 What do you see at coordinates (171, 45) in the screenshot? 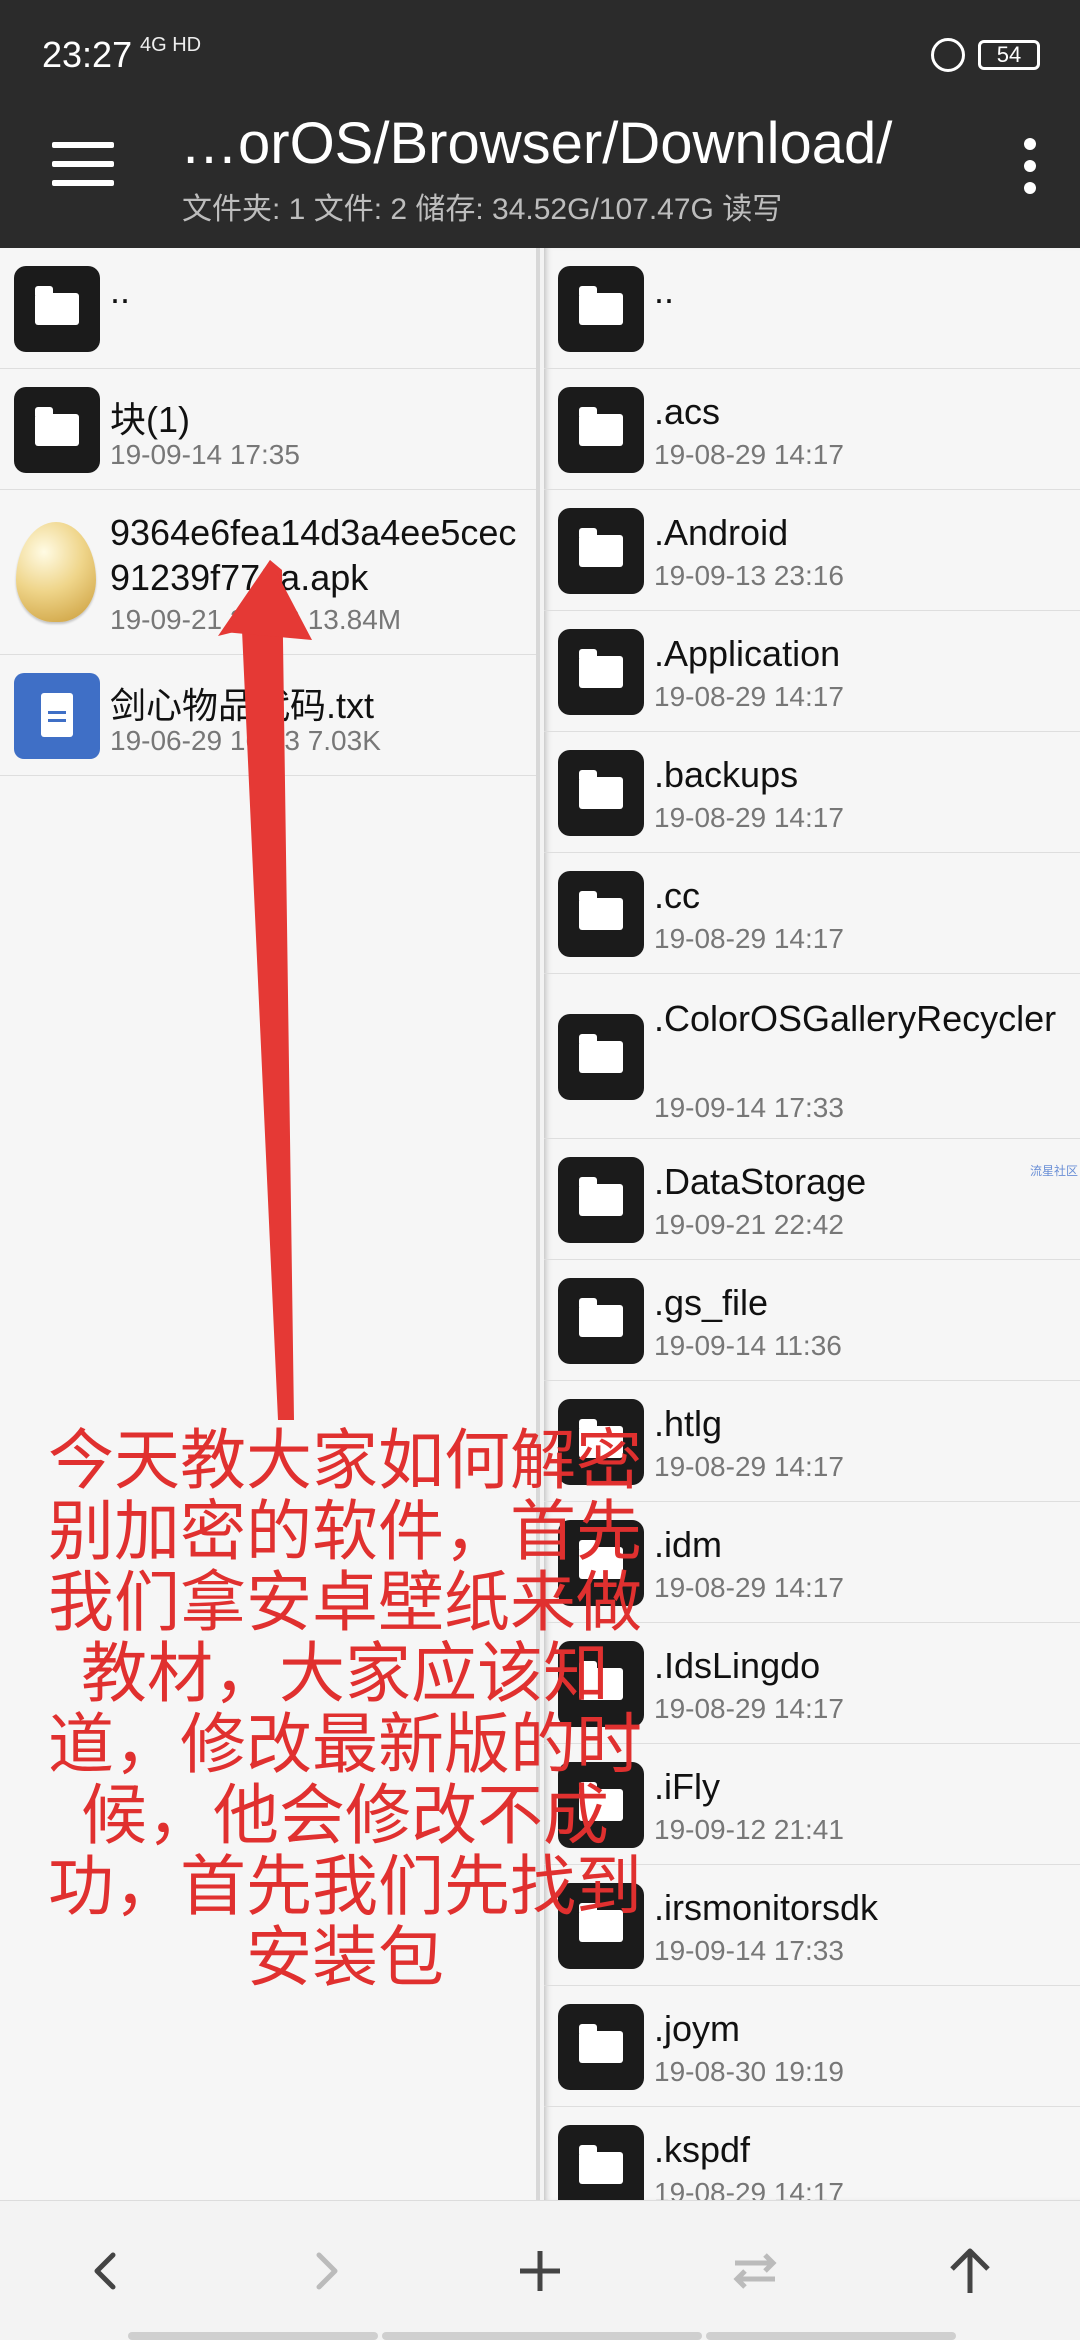
I see `signal-icon: 4G HD` at bounding box center [171, 45].